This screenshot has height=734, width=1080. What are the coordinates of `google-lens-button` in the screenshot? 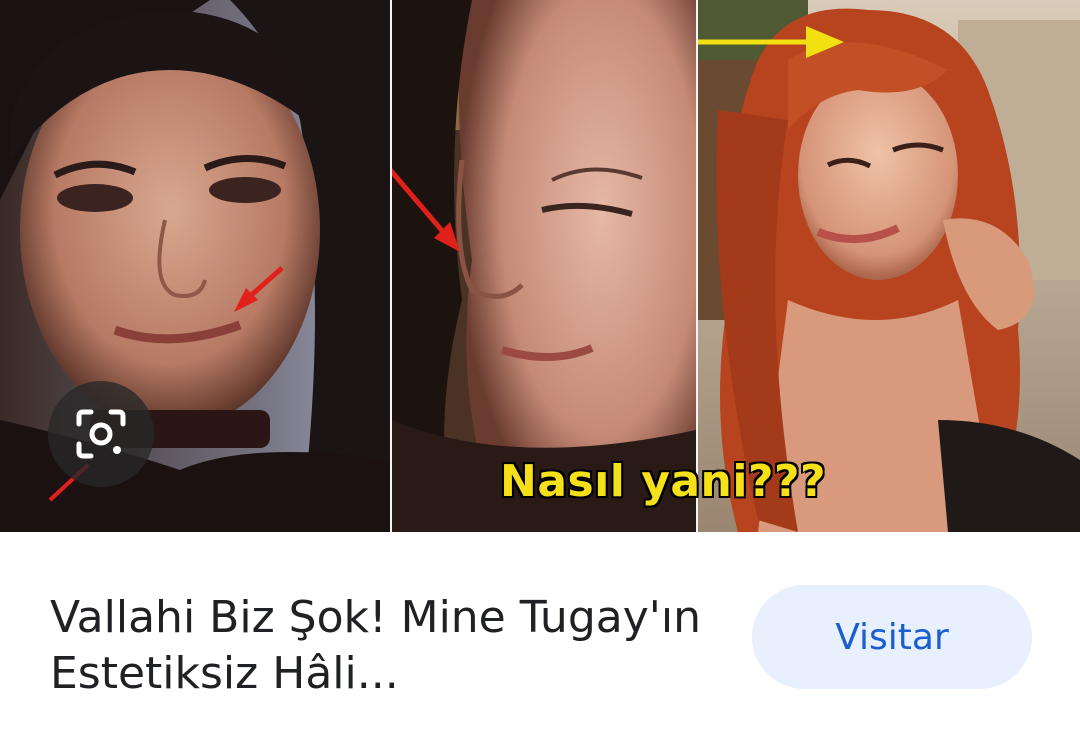 It's located at (101, 434).